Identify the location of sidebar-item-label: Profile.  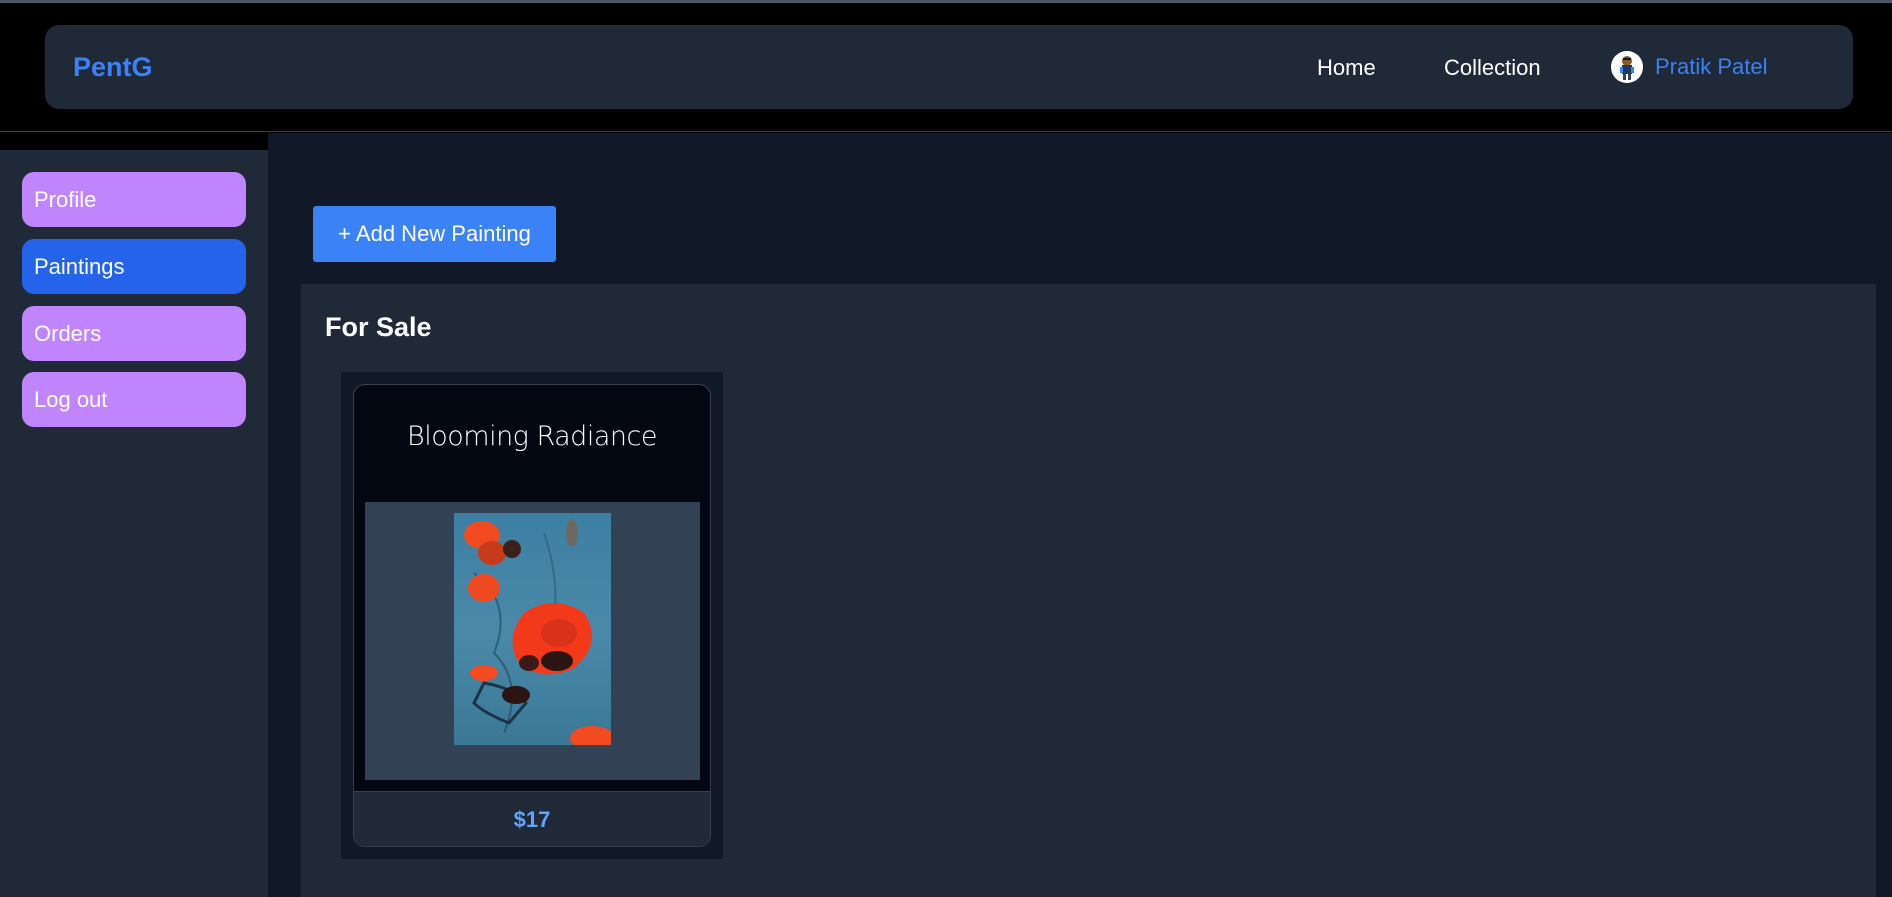
(65, 199).